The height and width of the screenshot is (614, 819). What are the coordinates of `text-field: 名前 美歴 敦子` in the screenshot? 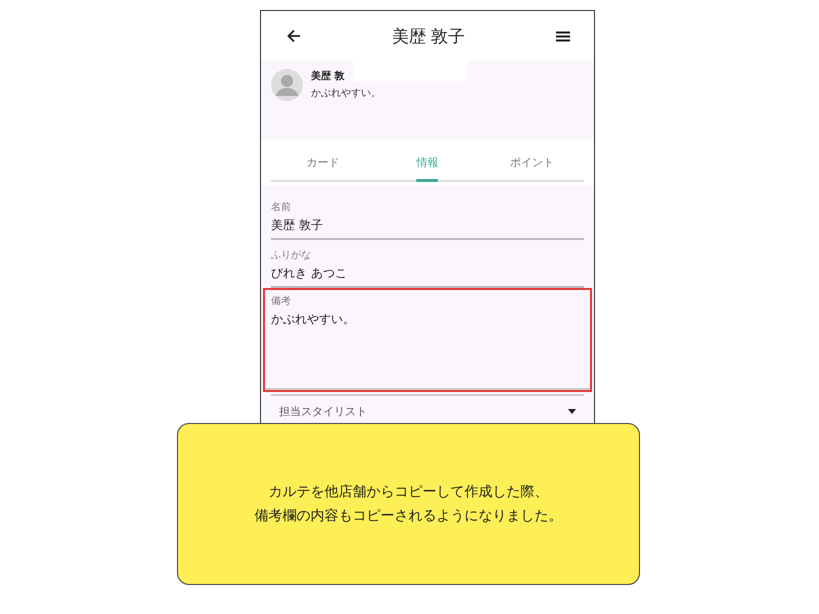 It's located at (427, 217).